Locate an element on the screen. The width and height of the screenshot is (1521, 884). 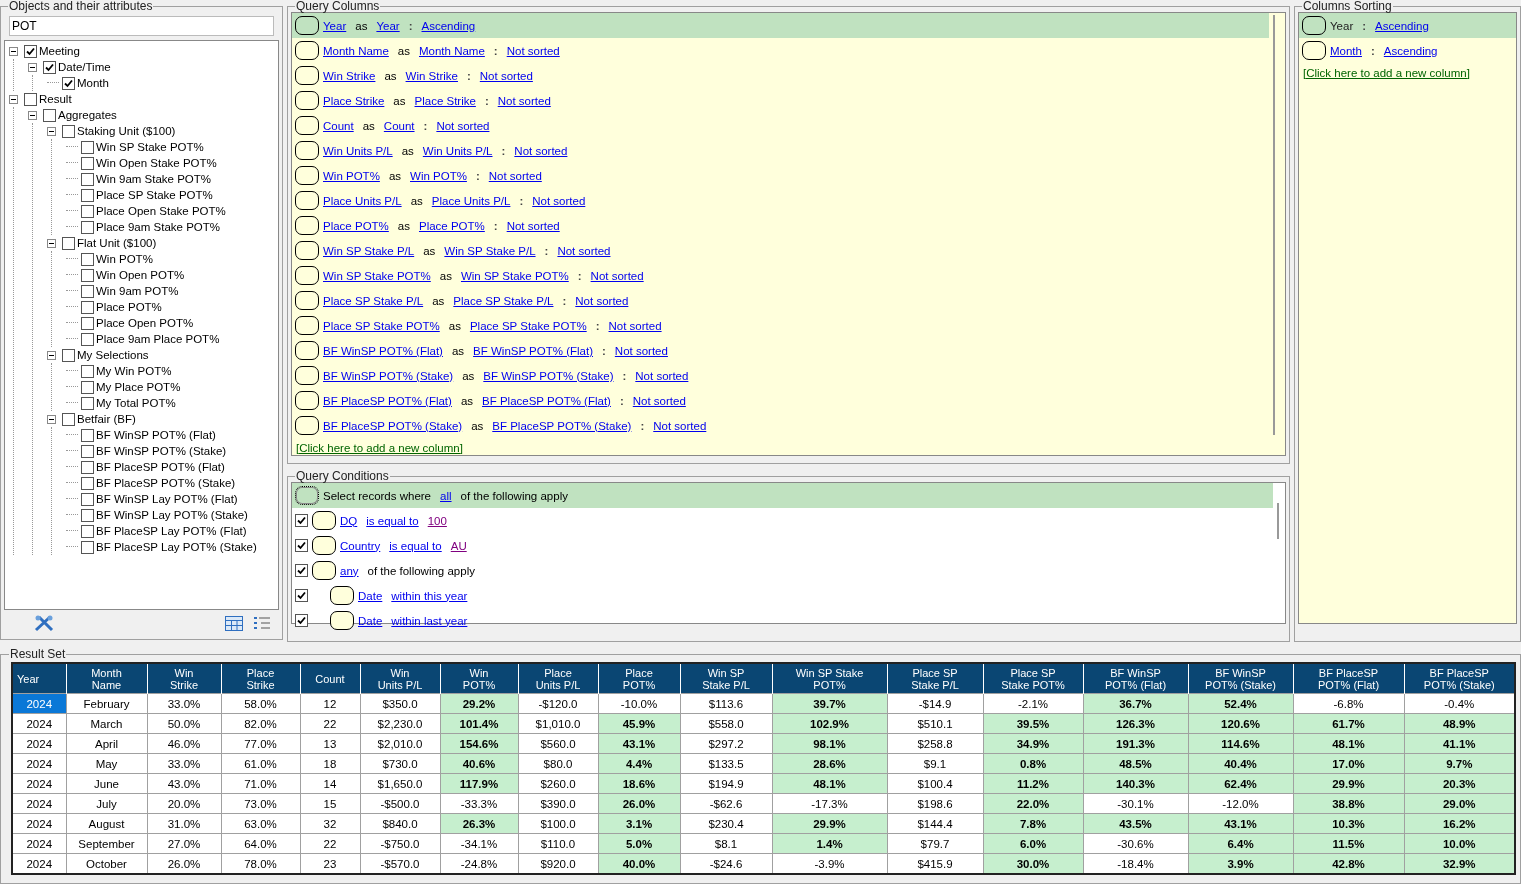
alias-link: Win POT% is located at coordinates (438, 175).